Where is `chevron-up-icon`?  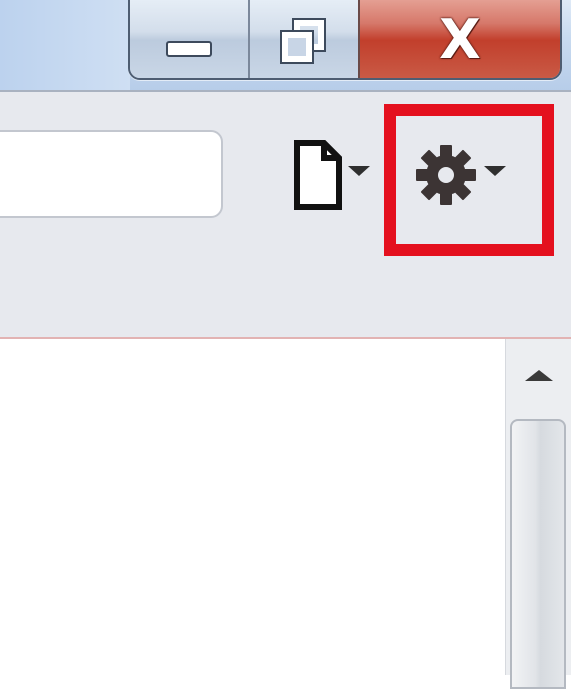 chevron-up-icon is located at coordinates (538, 375).